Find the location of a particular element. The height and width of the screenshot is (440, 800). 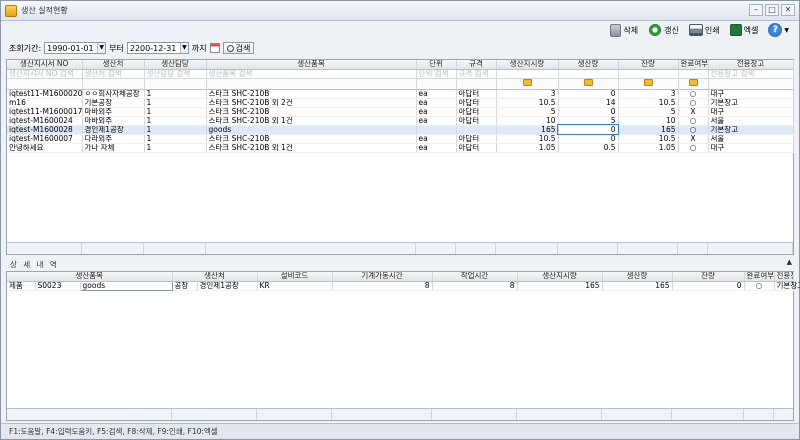

equip-code: KR is located at coordinates (295, 286).